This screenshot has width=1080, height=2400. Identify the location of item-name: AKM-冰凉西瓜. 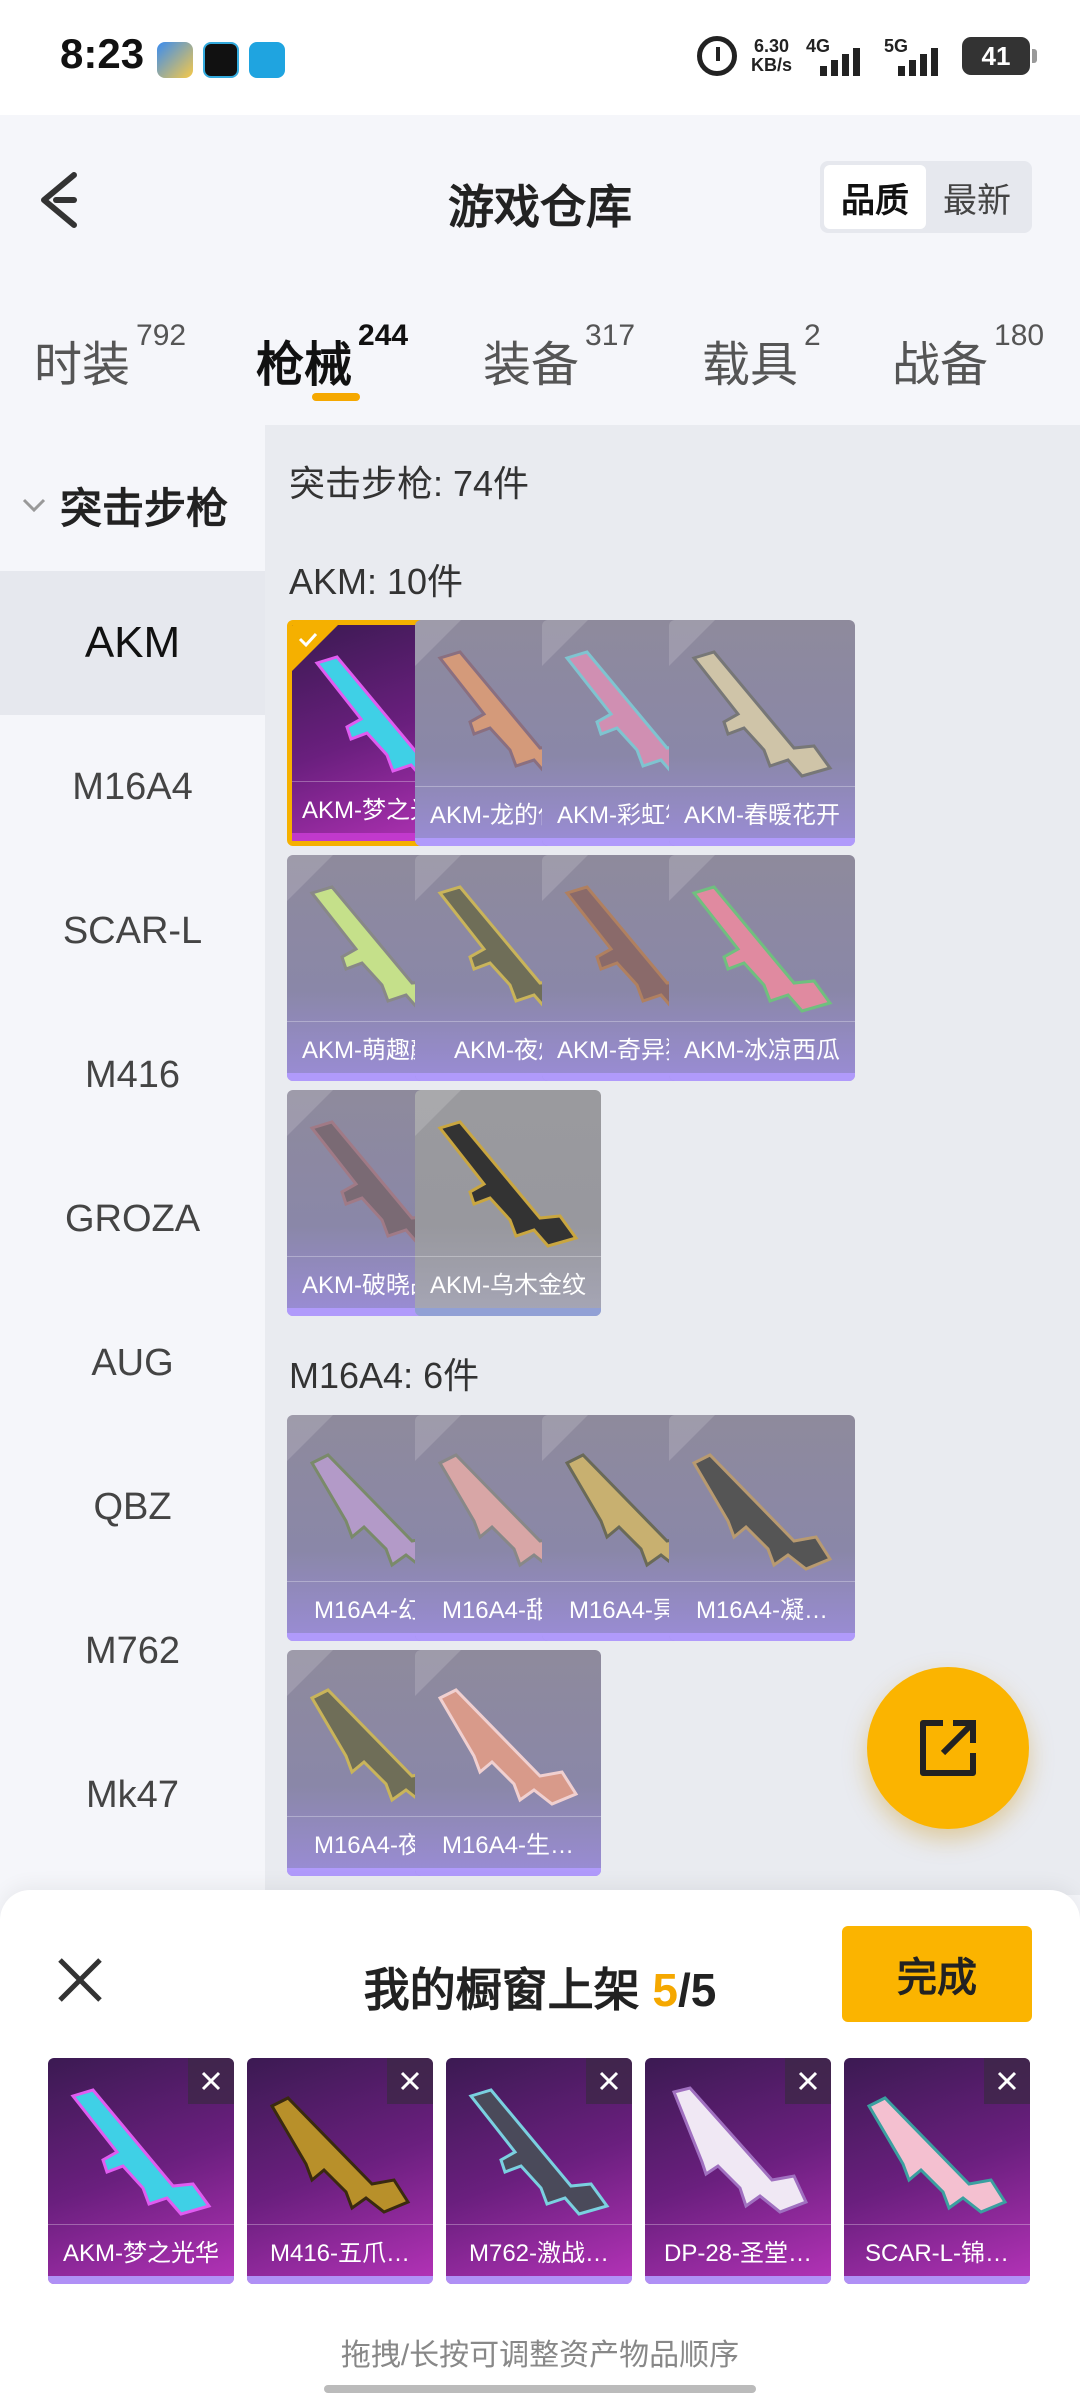
(762, 1047).